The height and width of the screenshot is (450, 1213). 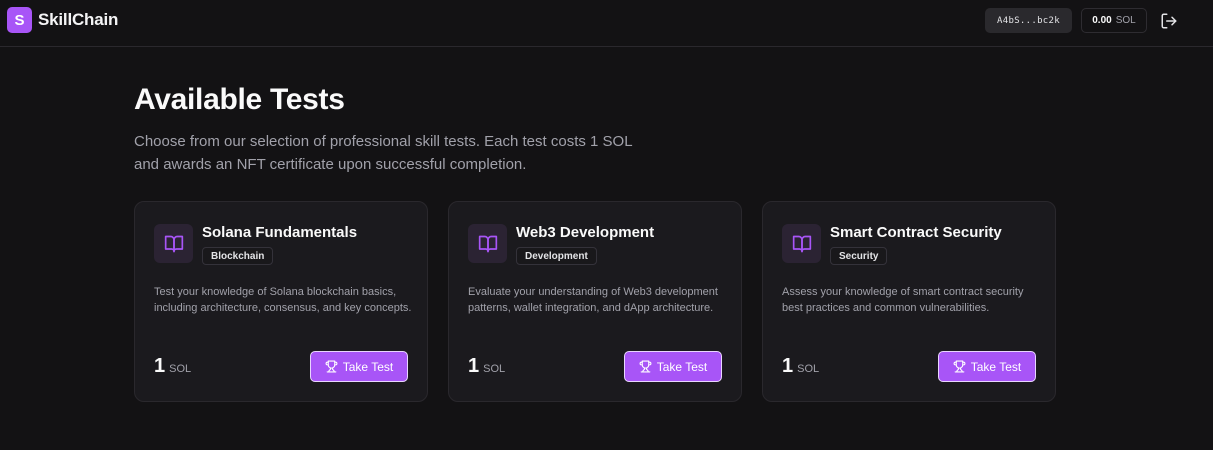 I want to click on sol-balance: 0.00 SOL, so click(x=1114, y=20).